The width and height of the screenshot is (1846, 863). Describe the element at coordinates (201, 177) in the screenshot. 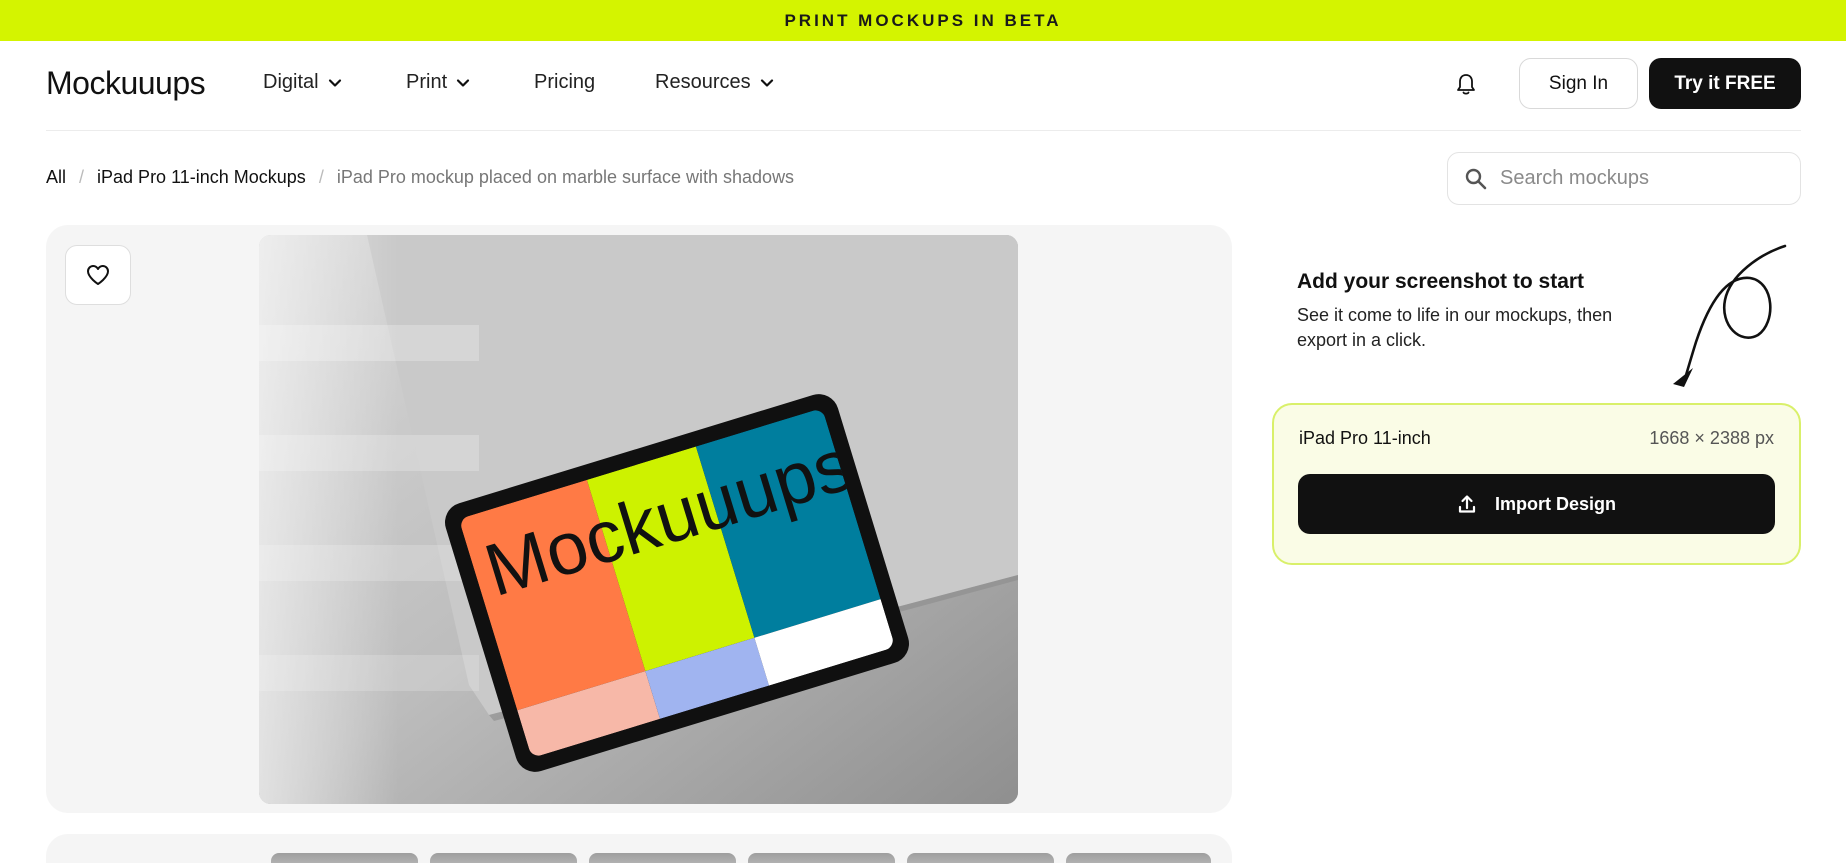

I see `breadcrumb-link-category: iPad Pro 11-inch Mockups` at that location.